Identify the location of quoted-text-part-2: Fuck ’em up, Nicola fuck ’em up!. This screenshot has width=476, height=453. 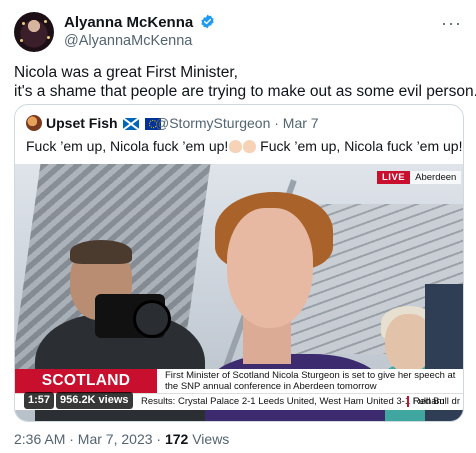
(359, 146).